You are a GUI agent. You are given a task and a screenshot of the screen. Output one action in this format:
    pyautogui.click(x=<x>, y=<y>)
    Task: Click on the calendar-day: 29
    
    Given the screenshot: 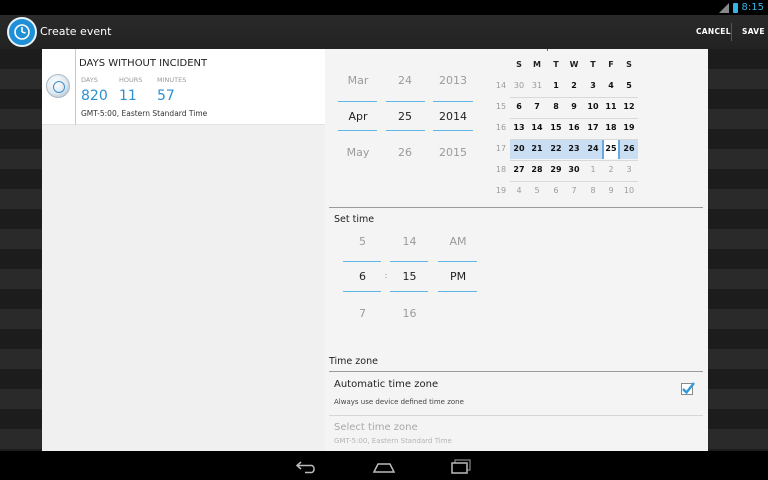 What is the action you would take?
    pyautogui.click(x=556, y=169)
    